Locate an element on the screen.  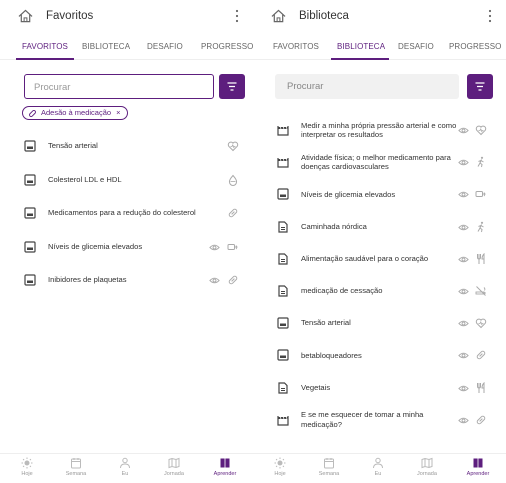
tab-bar: FAVORITOS BIBLIOTECA DESAFIO PROGRESSO is located at coordinates (126, 49).